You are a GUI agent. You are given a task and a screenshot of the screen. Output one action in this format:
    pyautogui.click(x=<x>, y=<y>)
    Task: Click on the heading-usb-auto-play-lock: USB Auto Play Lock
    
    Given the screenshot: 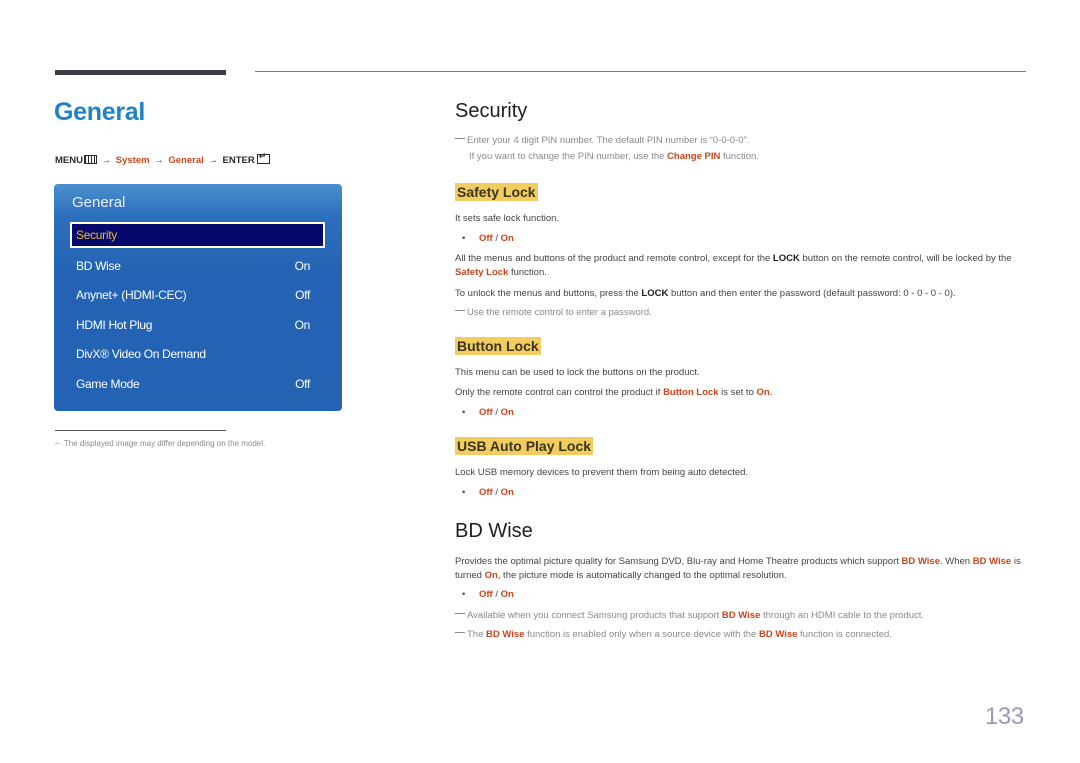 What is the action you would take?
    pyautogui.click(x=524, y=446)
    